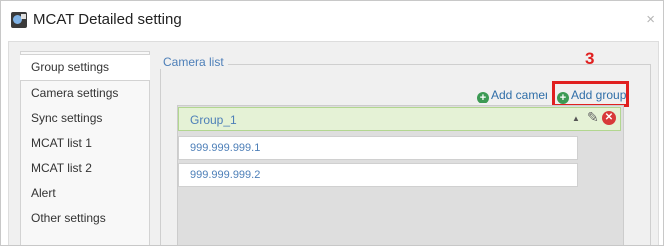 The image size is (664, 246). I want to click on add-camera-label: Add camera, so click(519, 95).